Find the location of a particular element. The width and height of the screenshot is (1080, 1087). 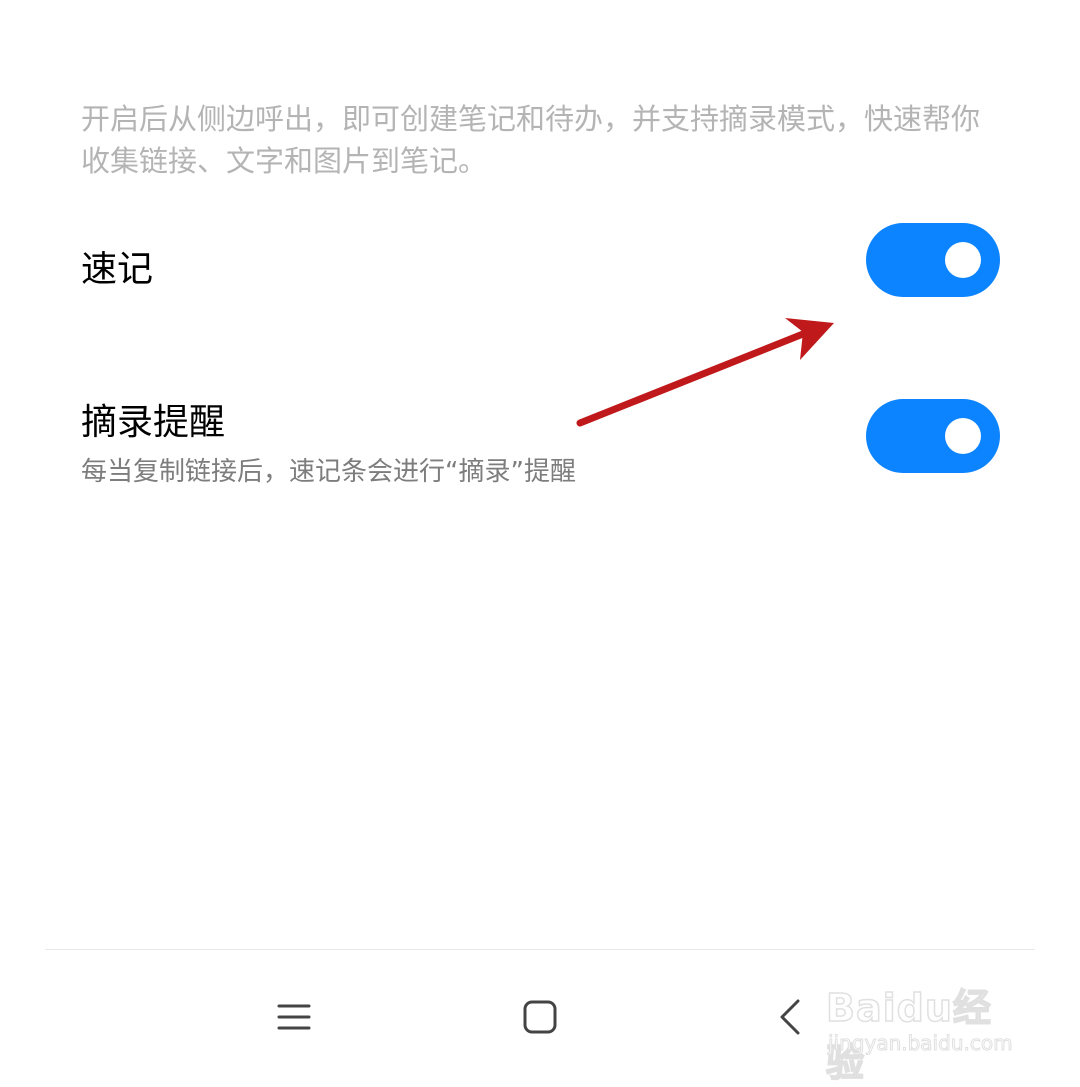

setting-subtitle-excerpt-reminder: 每当复制链接后，速记条会进行“摘录”提醒 is located at coordinates (328, 472).